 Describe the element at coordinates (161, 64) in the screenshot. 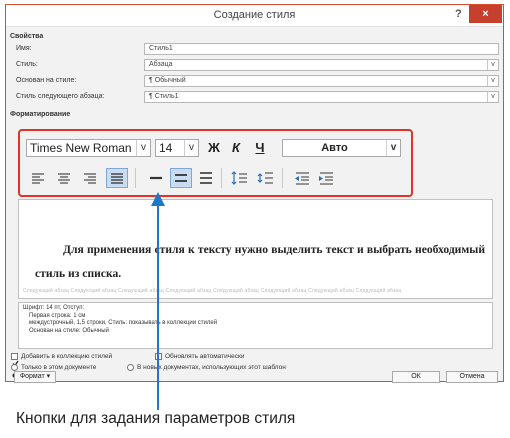

I see `style-type-value: Абзаца` at that location.